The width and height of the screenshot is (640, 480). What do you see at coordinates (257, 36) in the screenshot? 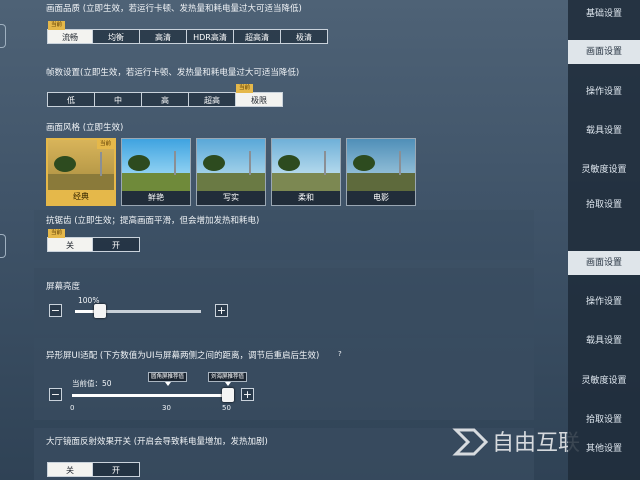
I see `quality-option-uhd: 超高清` at bounding box center [257, 36].